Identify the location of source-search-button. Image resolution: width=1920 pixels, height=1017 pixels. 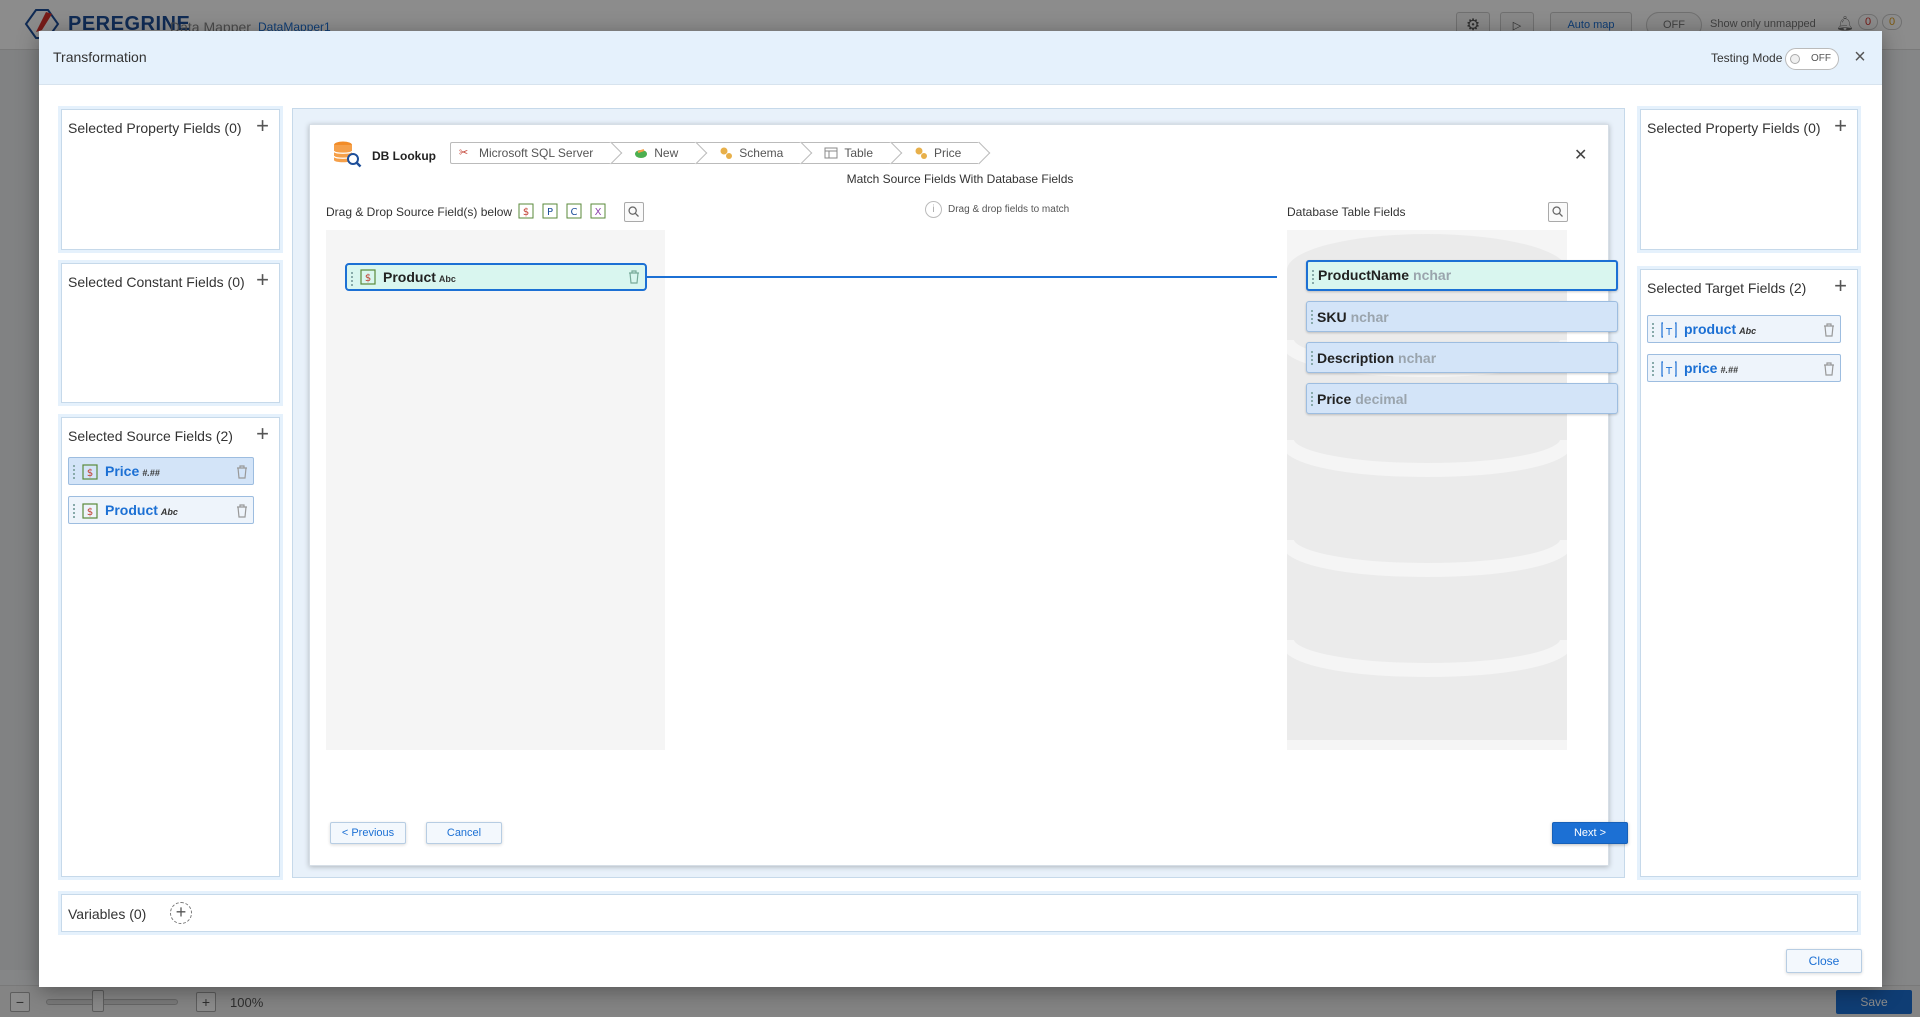
(634, 212).